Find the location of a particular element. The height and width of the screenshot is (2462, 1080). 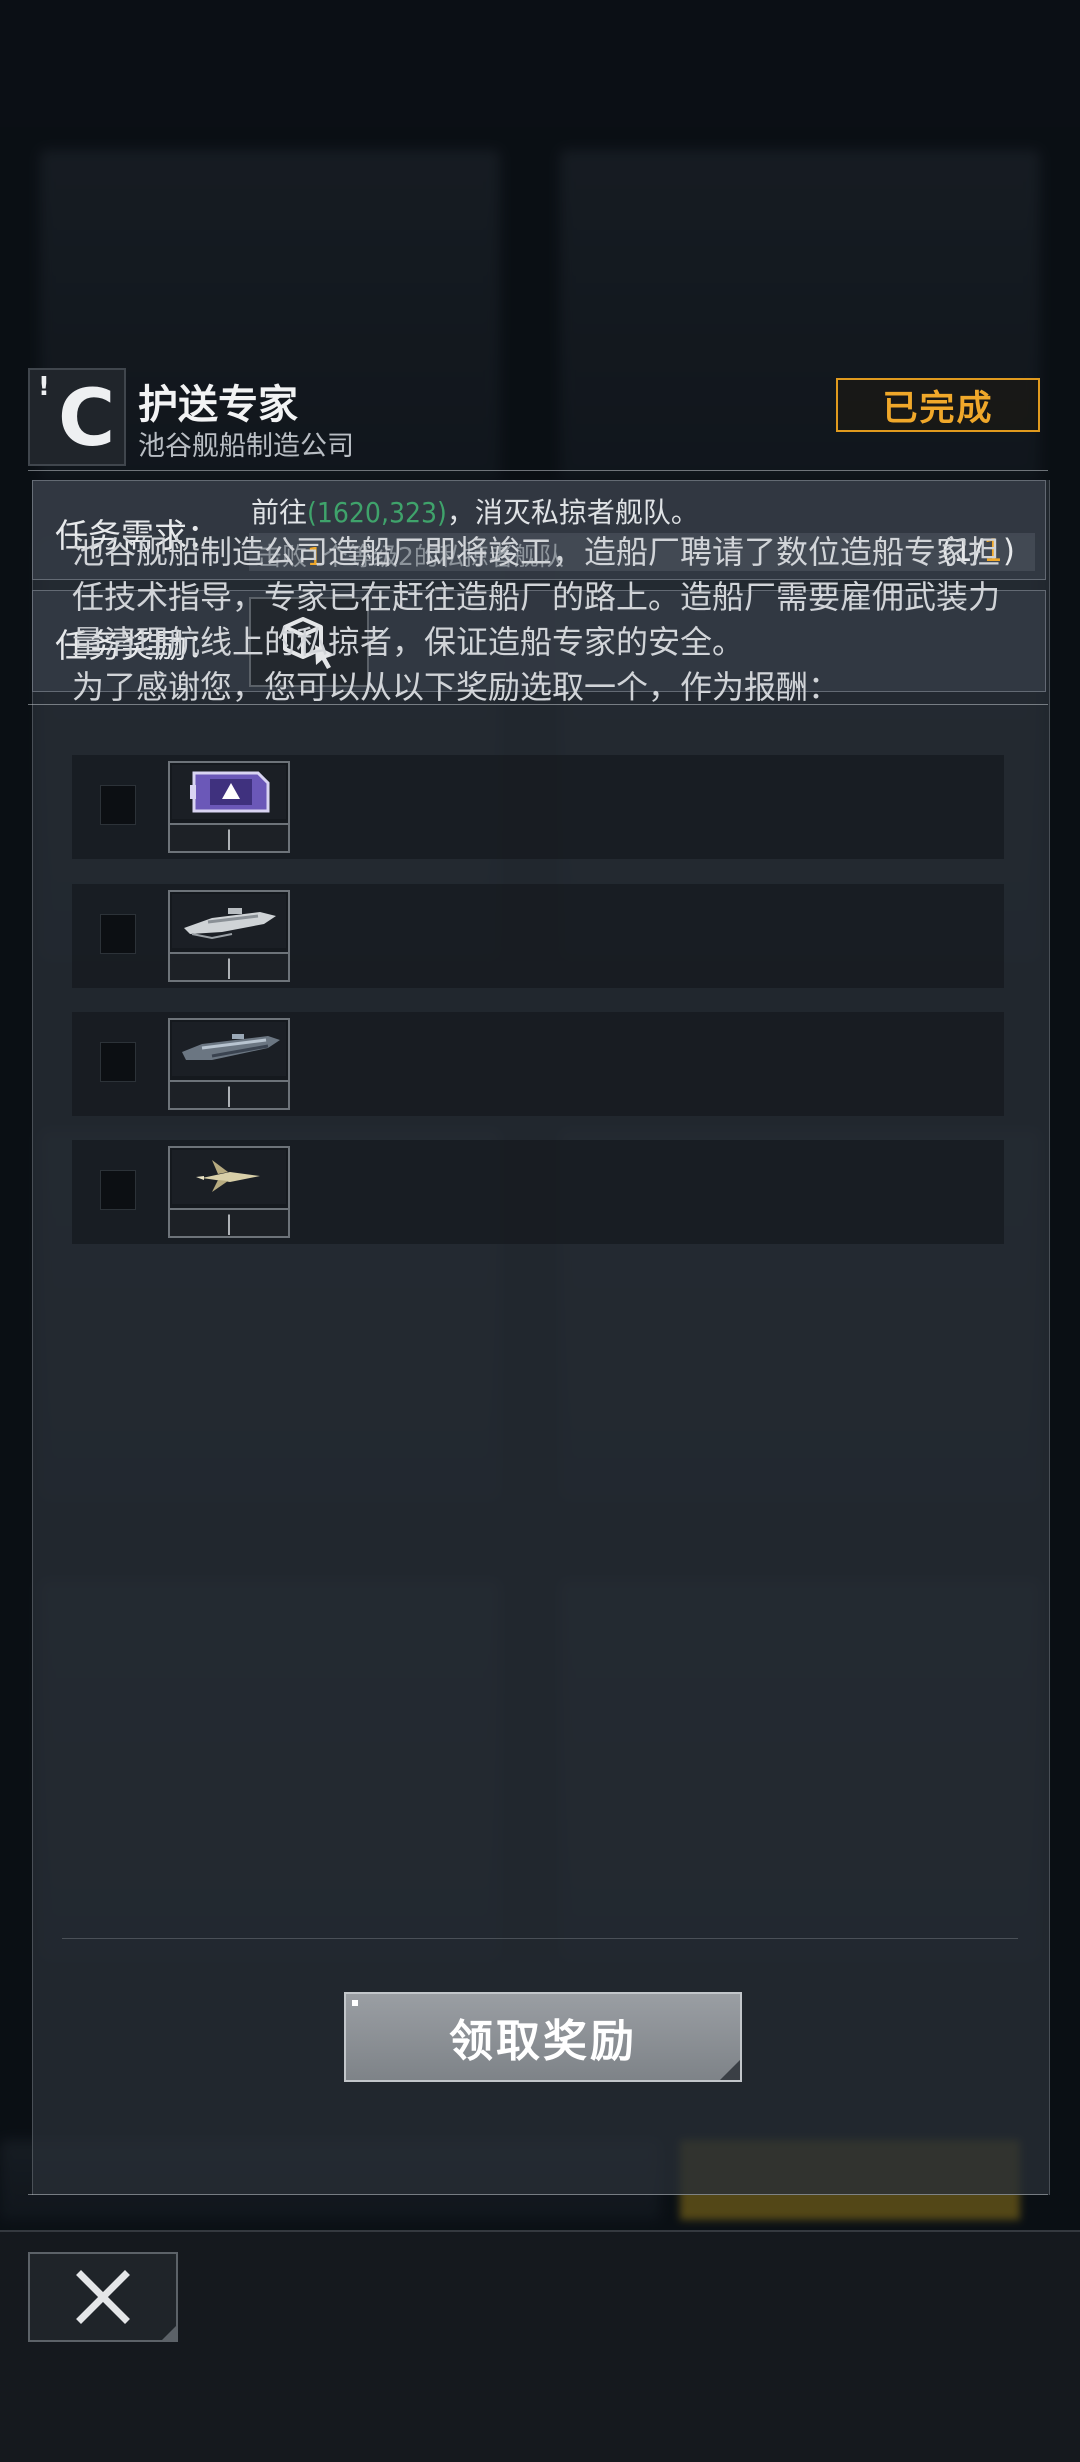

claim-reward-button: 领取奖励 is located at coordinates (543, 2037).